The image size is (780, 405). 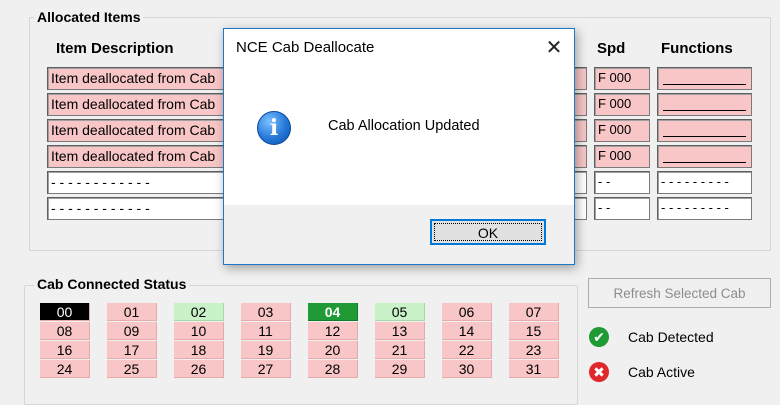 What do you see at coordinates (534, 312) in the screenshot?
I see `cab-cell-07: 07` at bounding box center [534, 312].